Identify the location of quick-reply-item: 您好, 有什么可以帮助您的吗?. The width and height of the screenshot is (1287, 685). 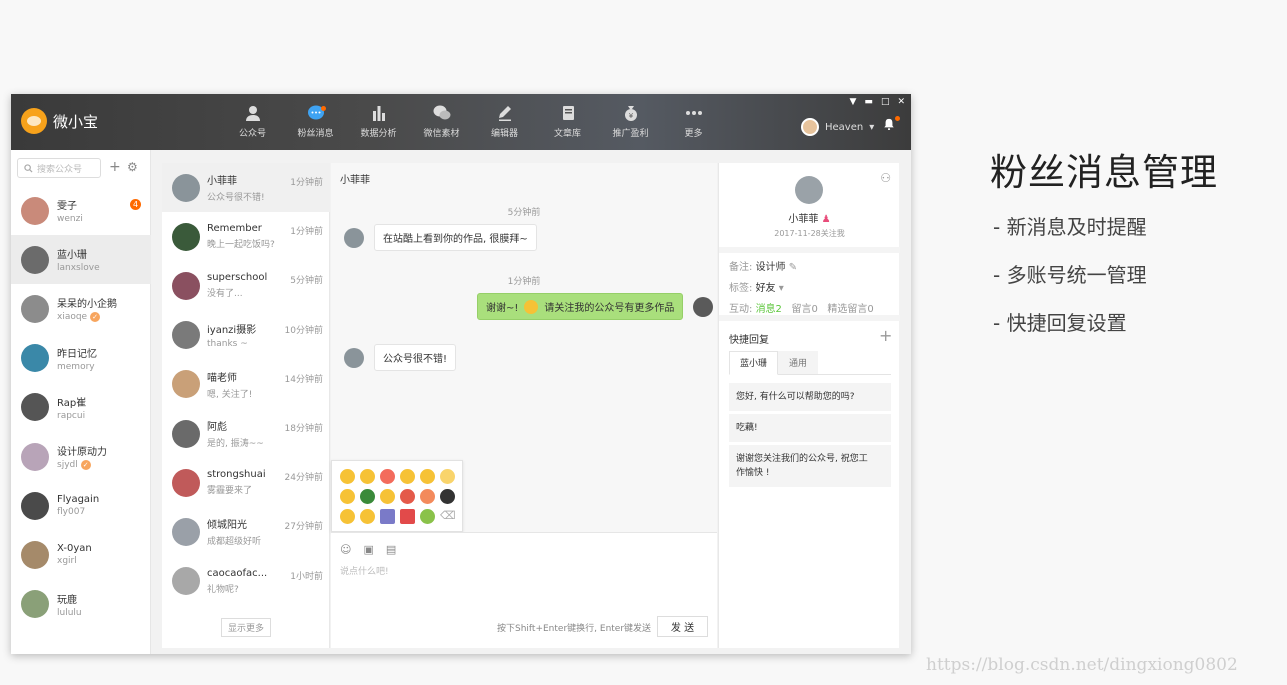
(810, 397).